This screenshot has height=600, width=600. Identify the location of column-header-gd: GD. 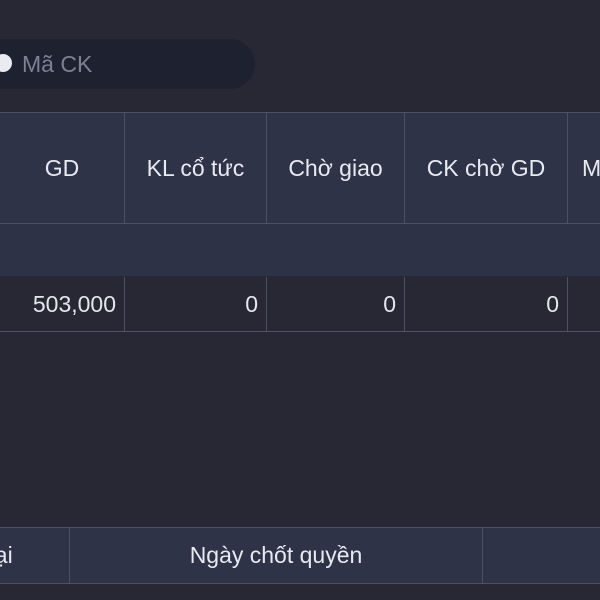
(62, 168).